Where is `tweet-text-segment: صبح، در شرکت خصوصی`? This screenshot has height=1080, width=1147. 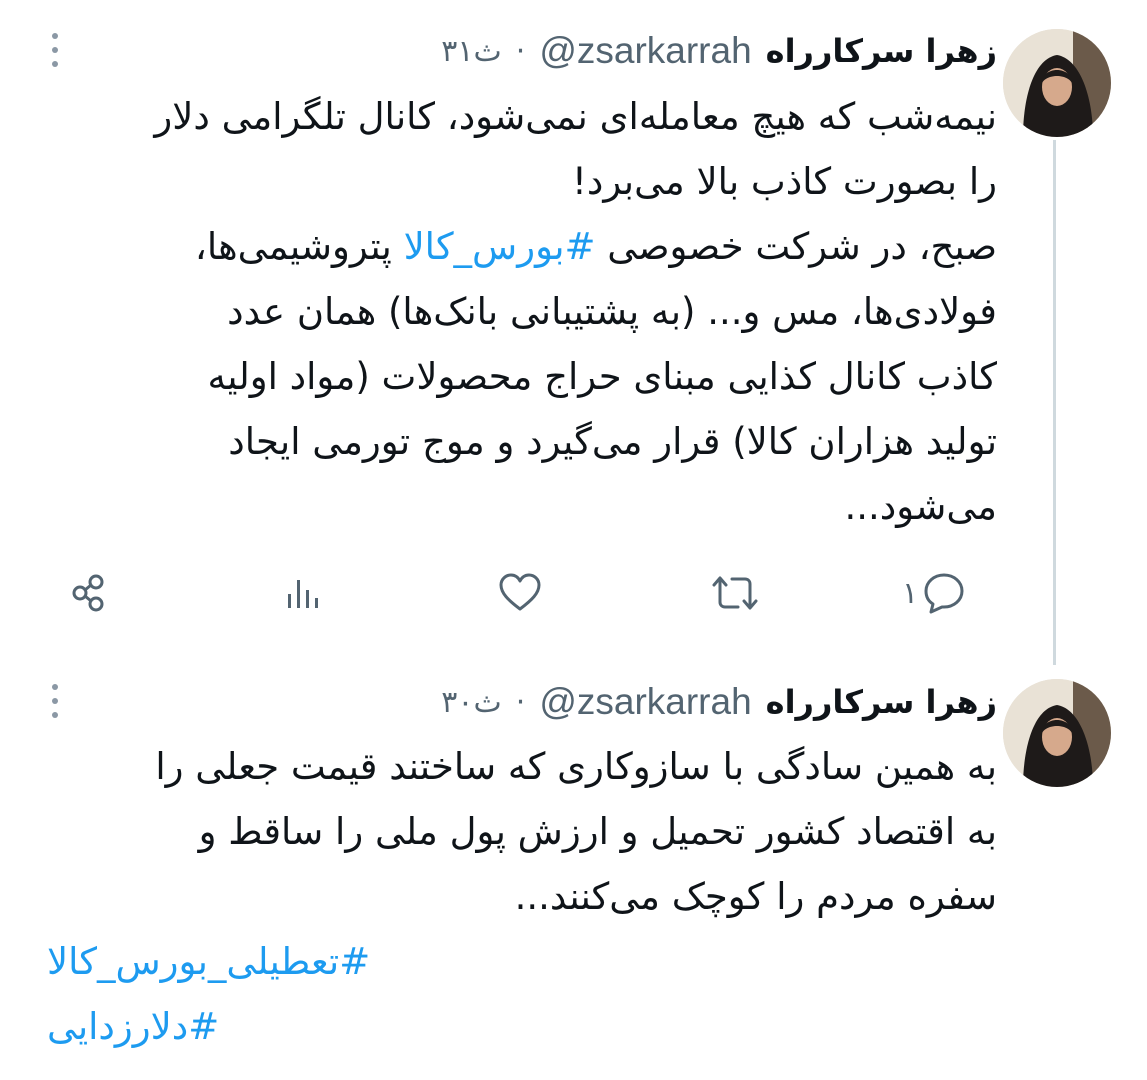
tweet-text-segment: صبح، در شرکت خصوصی is located at coordinates (796, 246).